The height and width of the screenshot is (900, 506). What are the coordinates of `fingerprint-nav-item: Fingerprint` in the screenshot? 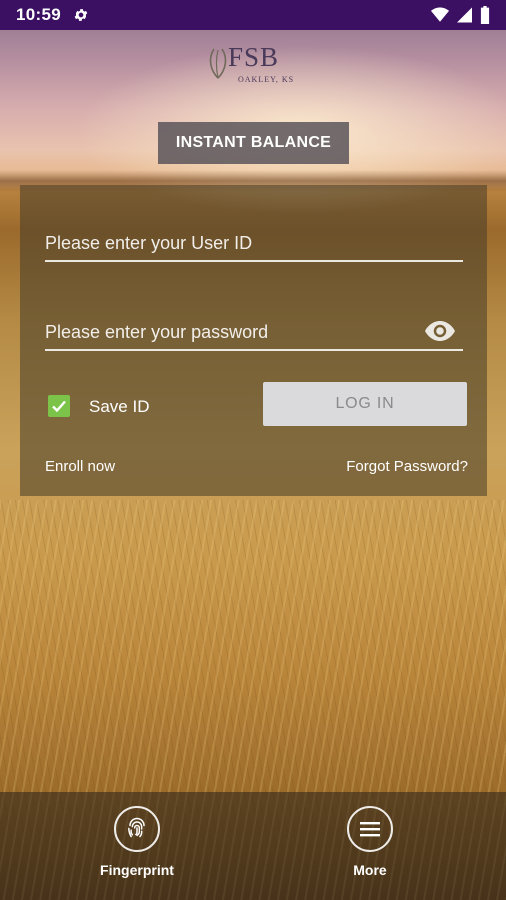 It's located at (137, 842).